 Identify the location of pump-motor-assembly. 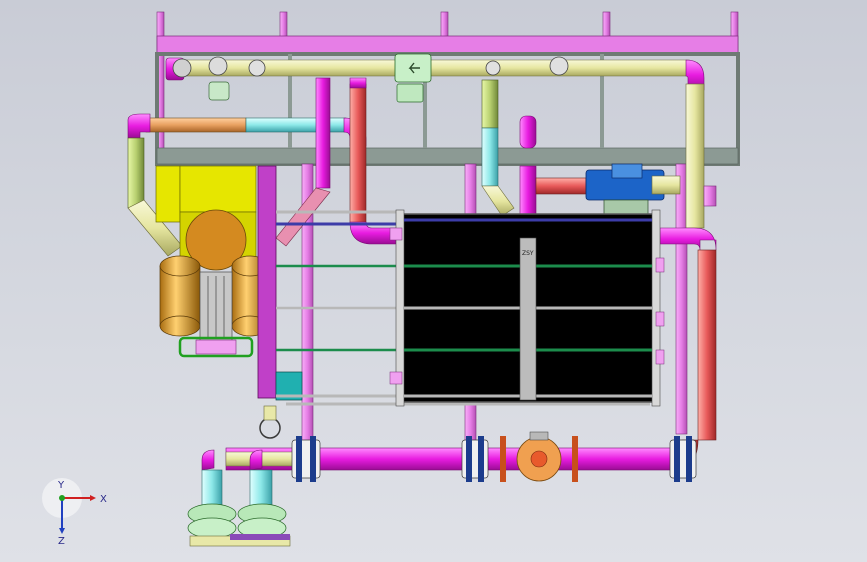
(212, 261).